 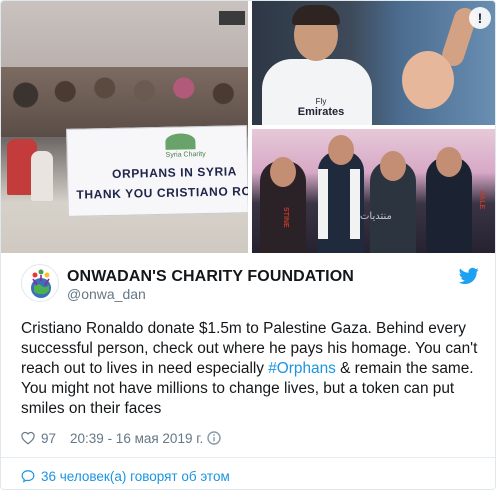 What do you see at coordinates (174, 172) in the screenshot?
I see `banner-line-1: ORPHANS IN SYRIA` at bounding box center [174, 172].